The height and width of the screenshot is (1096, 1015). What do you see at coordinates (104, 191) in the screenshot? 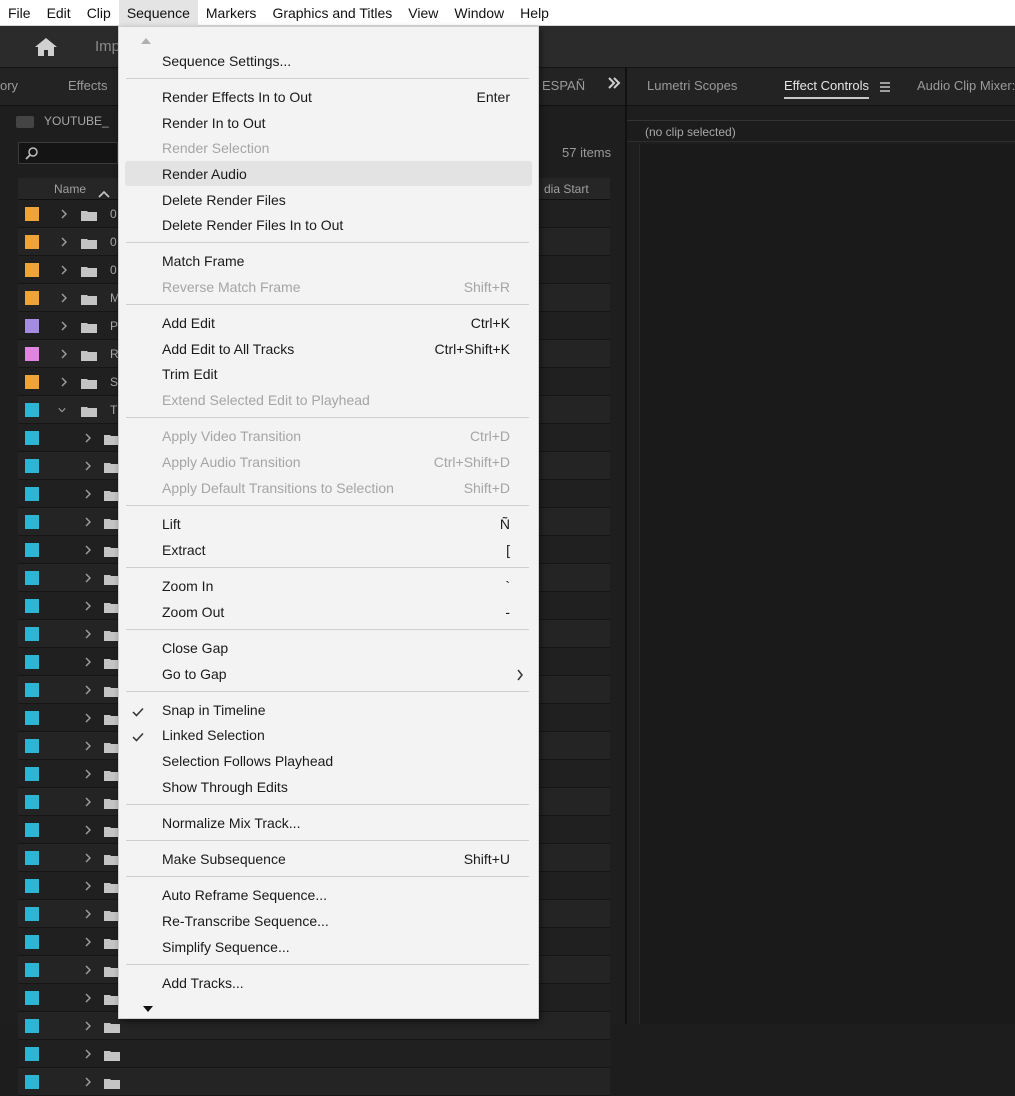
I see `sort-ascending-icon` at bounding box center [104, 191].